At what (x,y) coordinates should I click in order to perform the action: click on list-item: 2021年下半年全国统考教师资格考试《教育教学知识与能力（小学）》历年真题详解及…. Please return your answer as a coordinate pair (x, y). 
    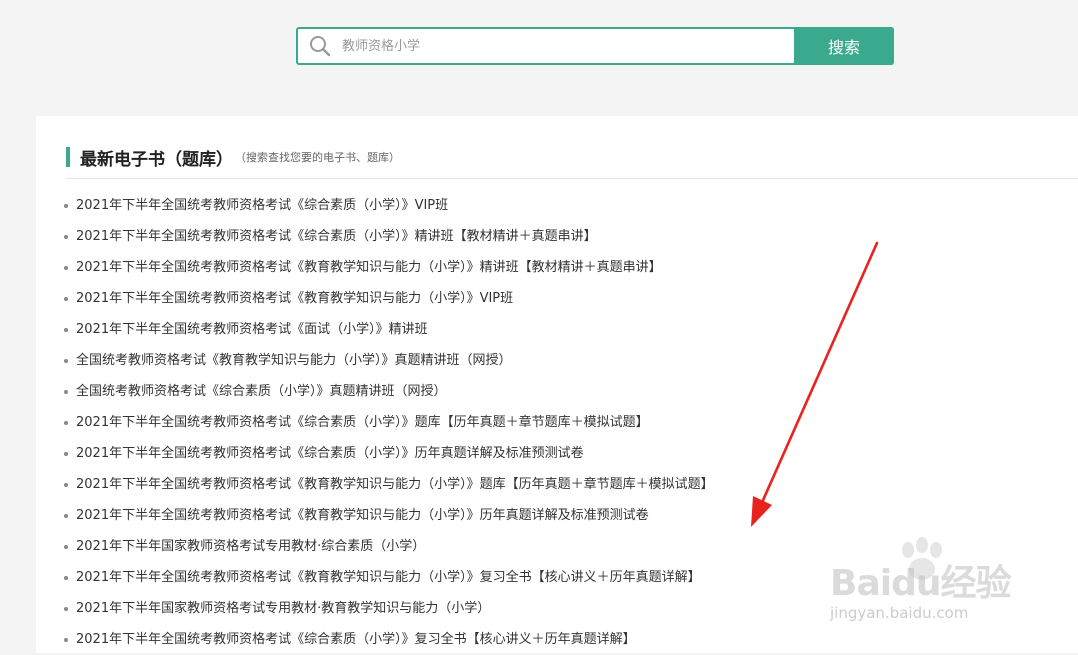
    Looking at the image, I should click on (389, 515).